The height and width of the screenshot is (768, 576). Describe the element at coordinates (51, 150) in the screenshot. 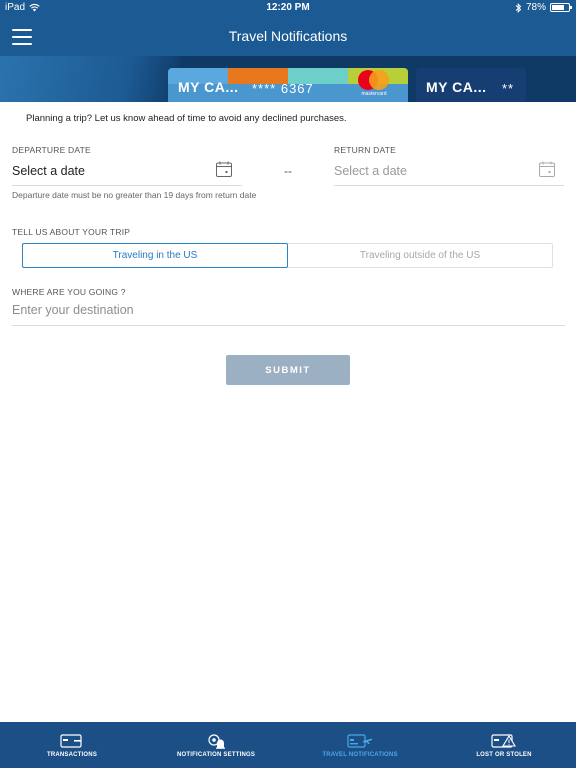

I see `departure-date-label: DEPARTURE DATE` at that location.